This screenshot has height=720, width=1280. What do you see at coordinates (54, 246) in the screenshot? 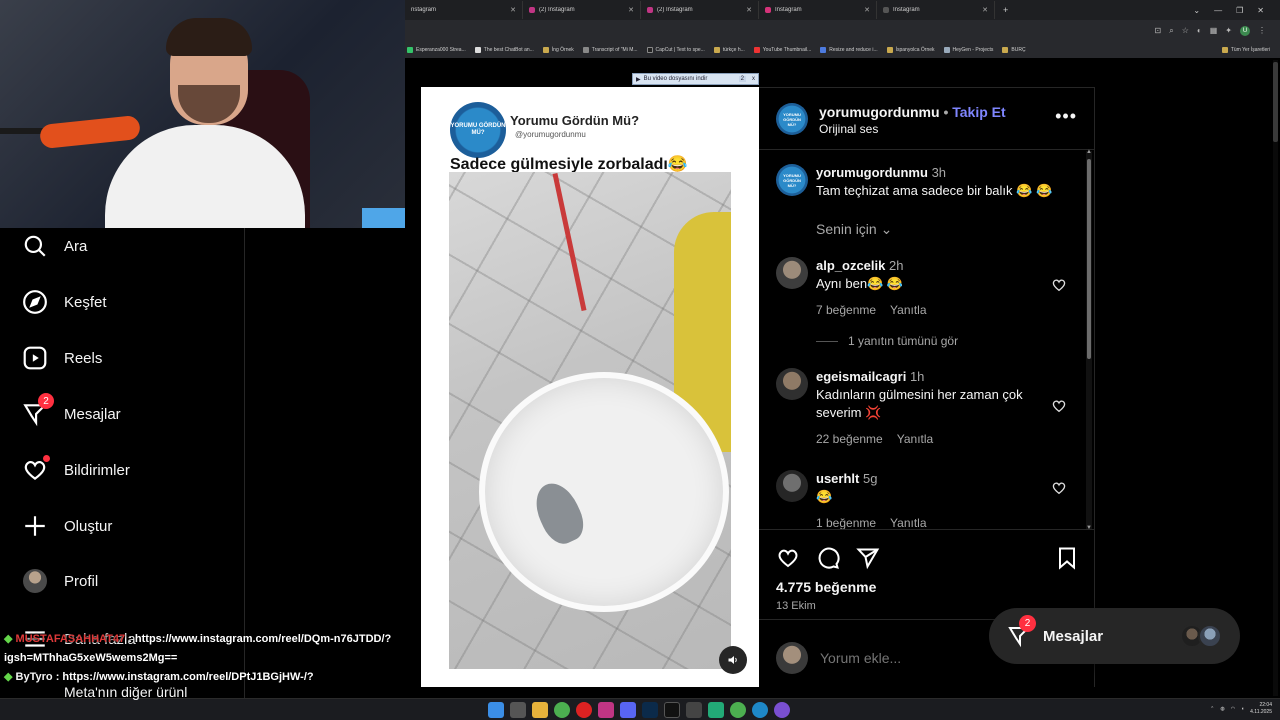
I see `nav-item-search: Ara` at bounding box center [54, 246].